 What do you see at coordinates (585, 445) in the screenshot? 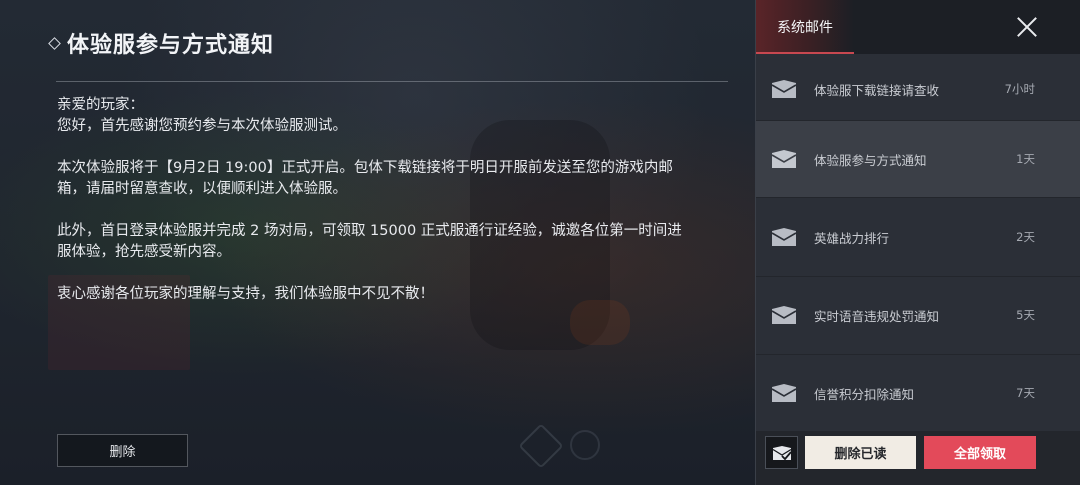
I see `background-signal-icon` at bounding box center [585, 445].